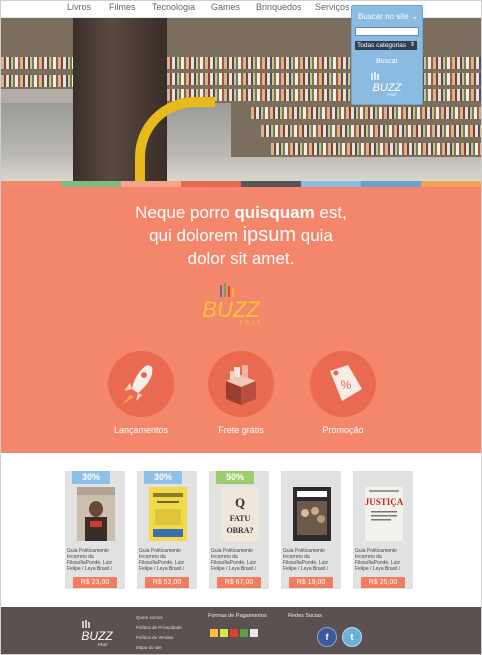  What do you see at coordinates (352, 637) in the screenshot?
I see `twitter-icon: t` at bounding box center [352, 637].